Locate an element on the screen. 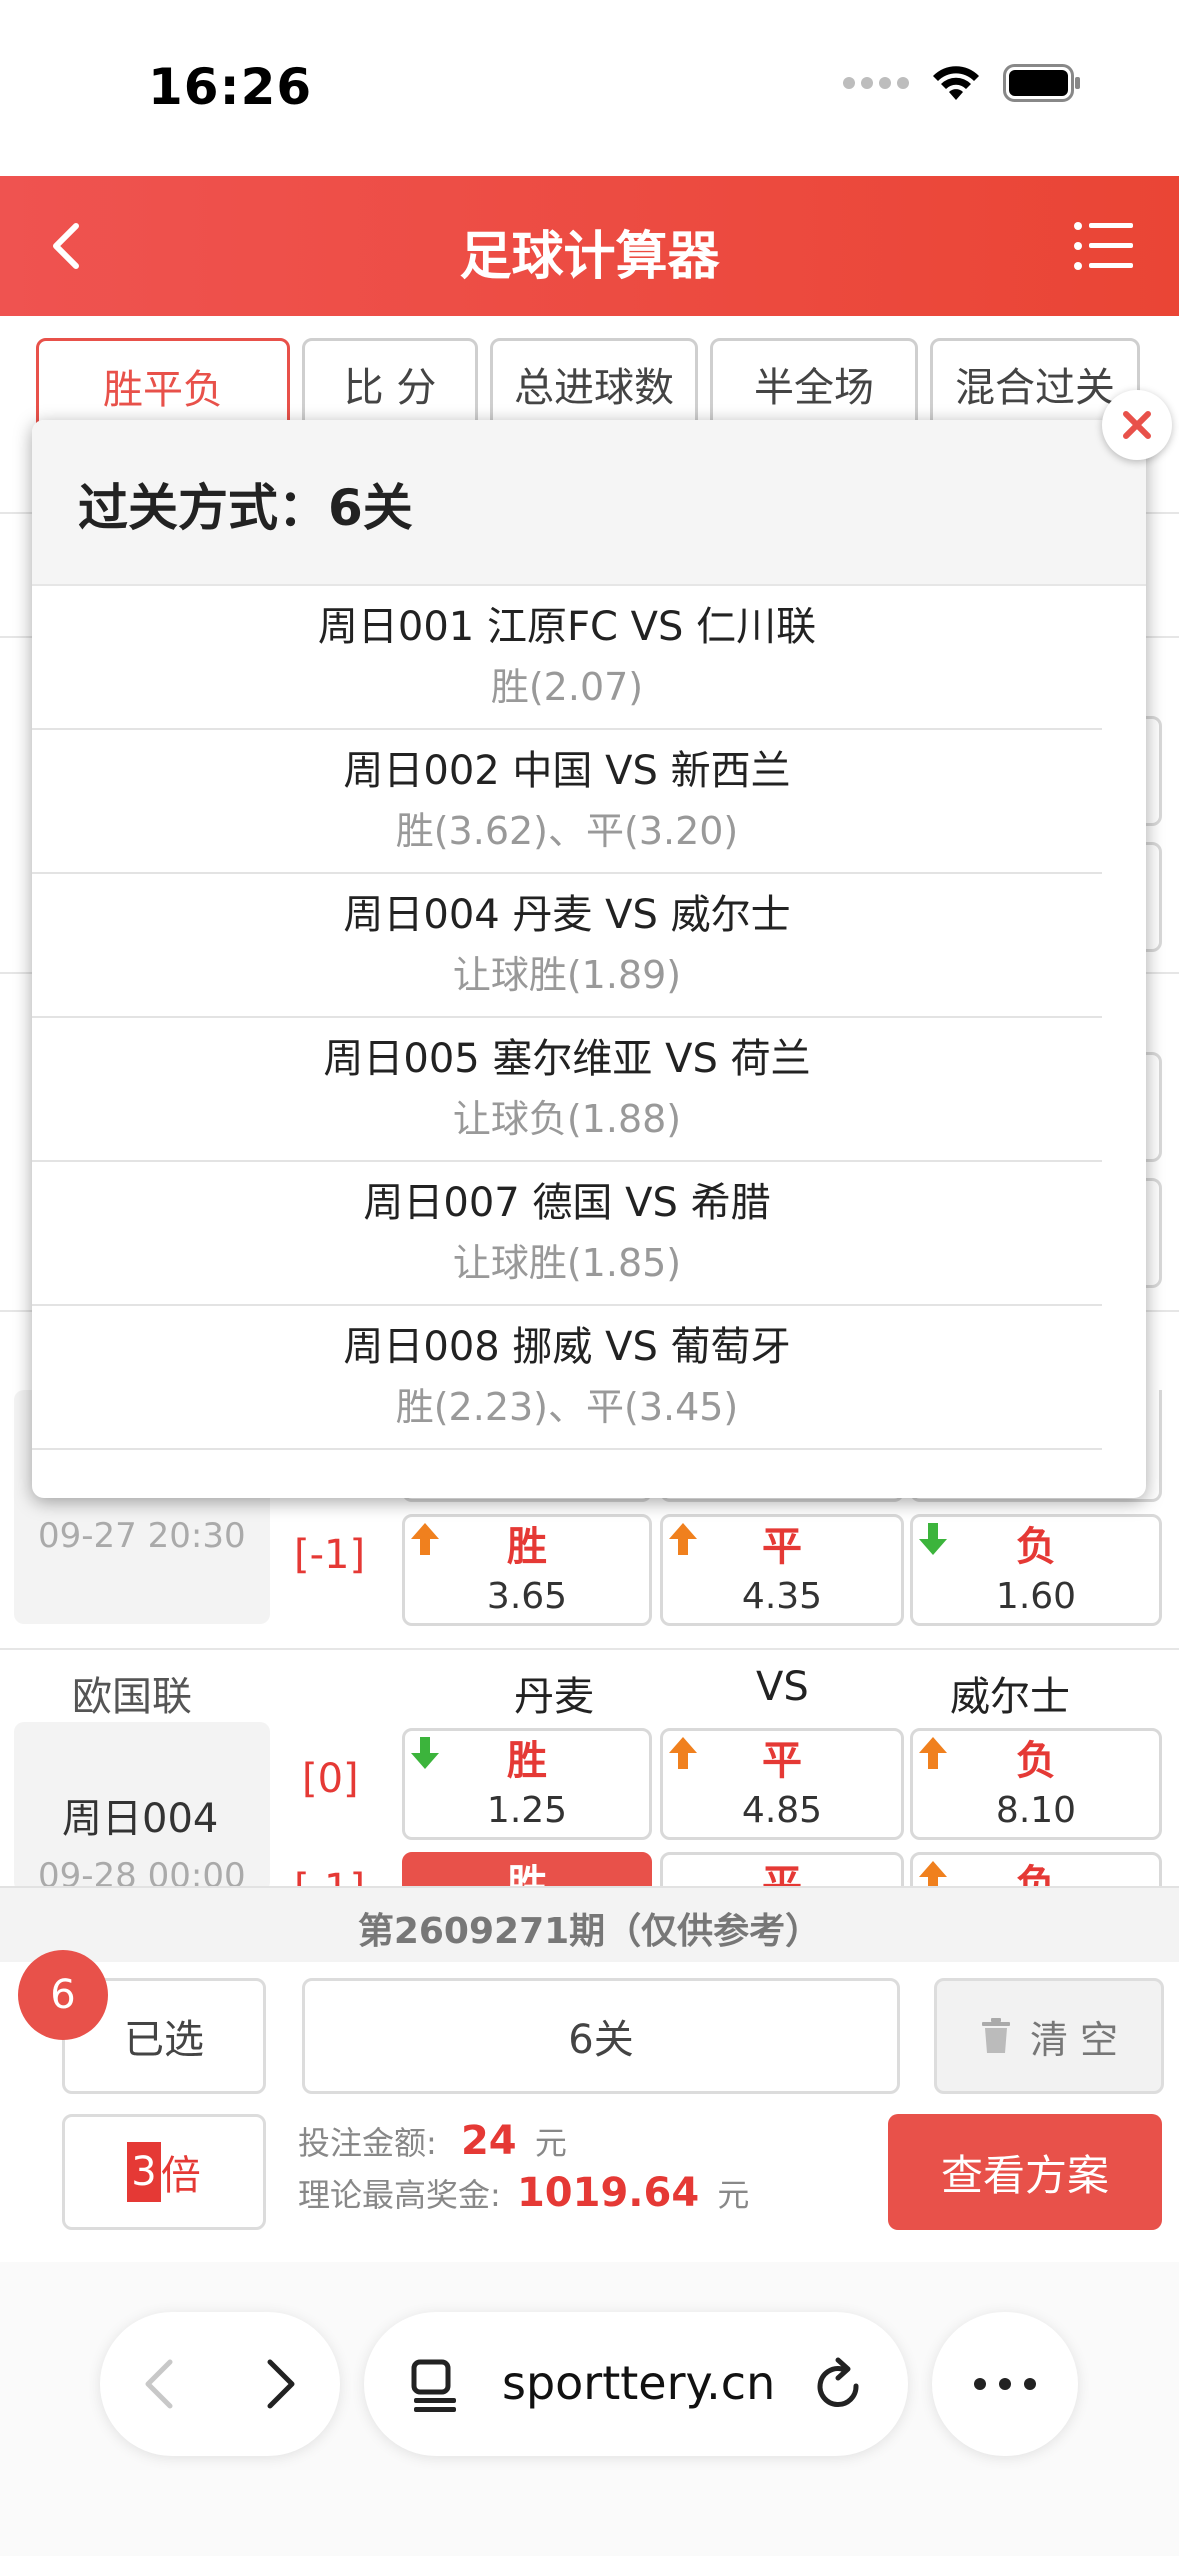  bet-amount-row: 投注金额: 24 元 is located at coordinates (432, 2141).